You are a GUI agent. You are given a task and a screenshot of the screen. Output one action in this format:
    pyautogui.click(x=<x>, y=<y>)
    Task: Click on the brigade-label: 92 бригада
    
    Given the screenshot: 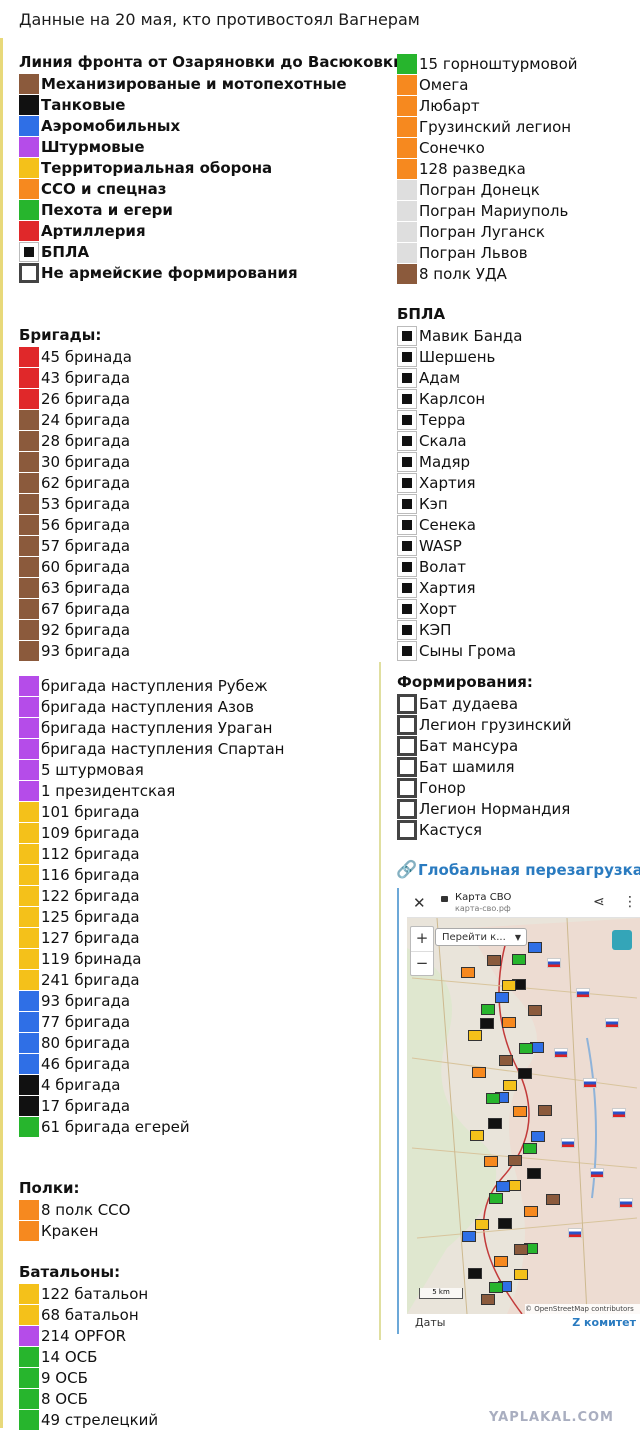 What is the action you would take?
    pyautogui.click(x=86, y=629)
    